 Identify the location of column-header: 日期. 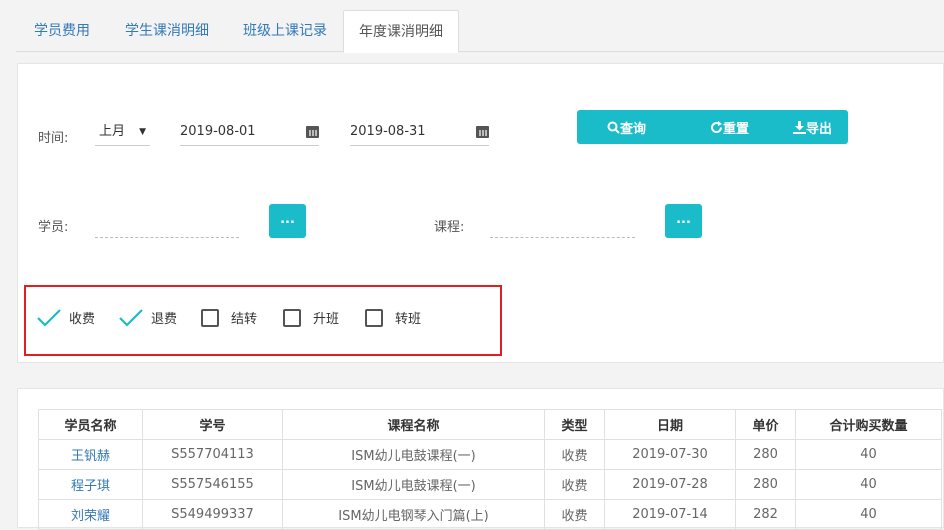
(670, 424).